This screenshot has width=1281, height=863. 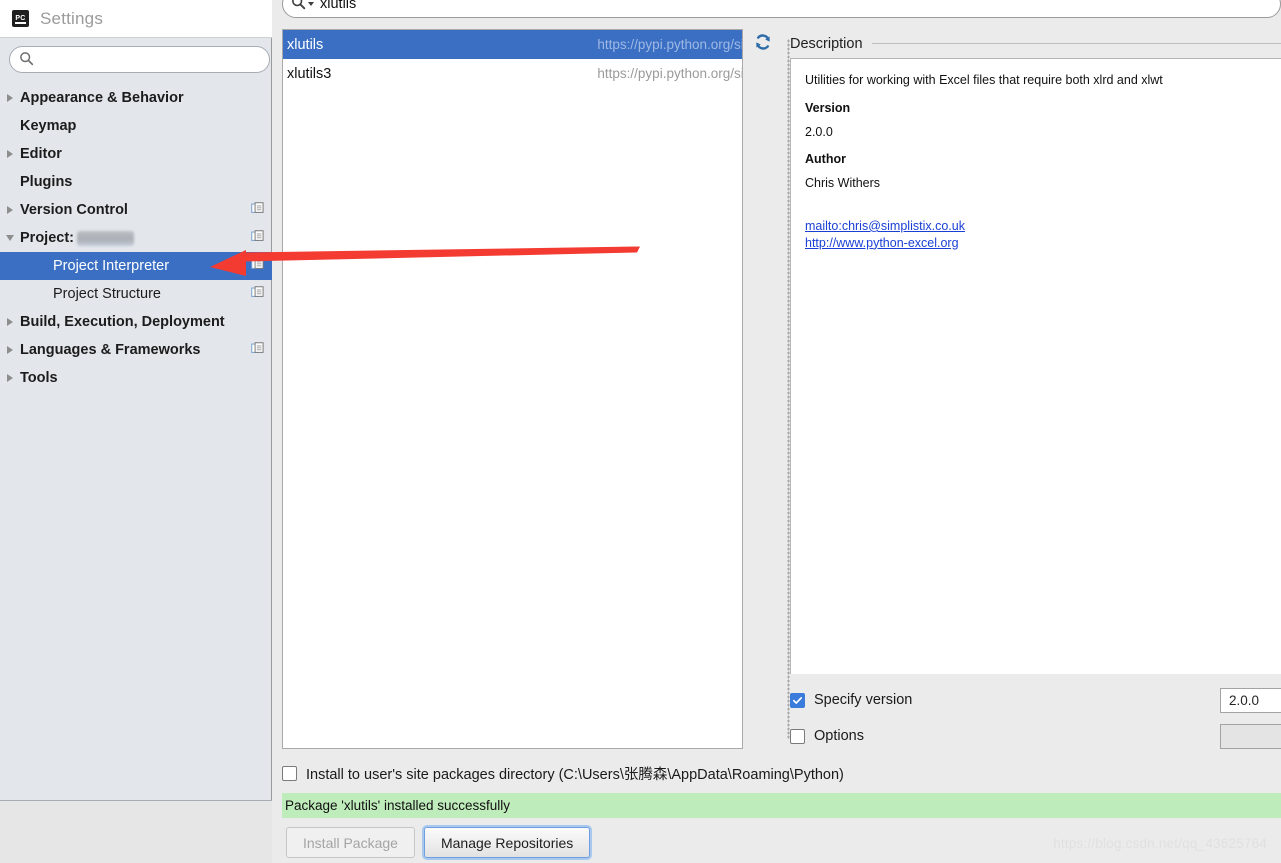 I want to click on install-package-button: Install Package, so click(x=350, y=842).